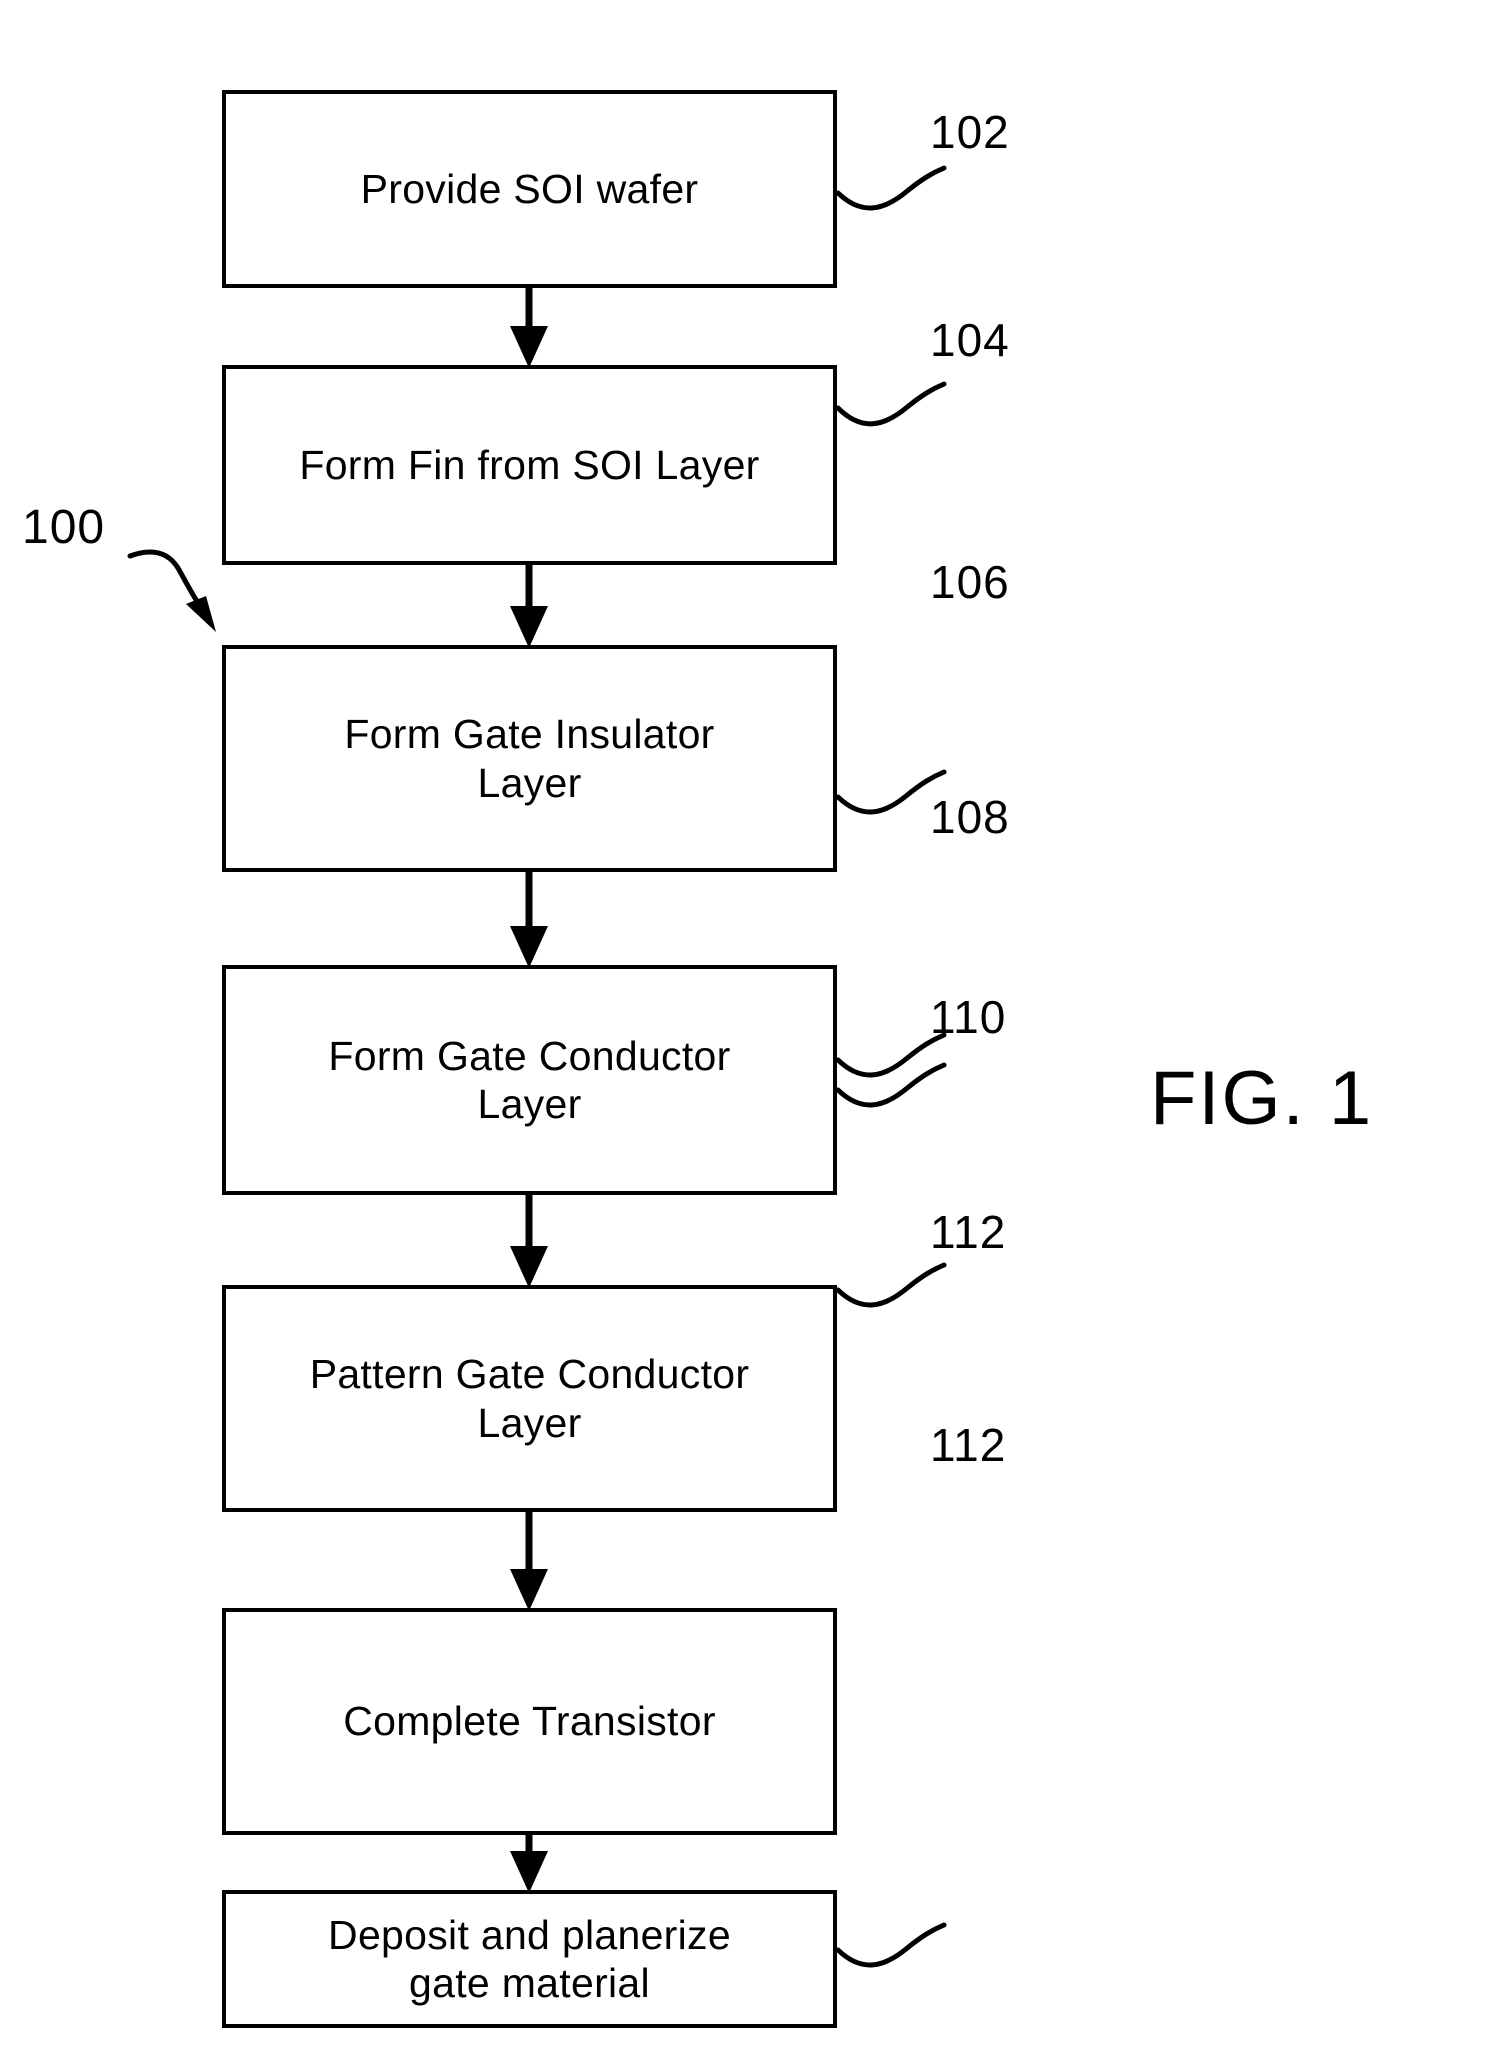  I want to click on process-box-label: Complete Transistor, so click(529, 1721).